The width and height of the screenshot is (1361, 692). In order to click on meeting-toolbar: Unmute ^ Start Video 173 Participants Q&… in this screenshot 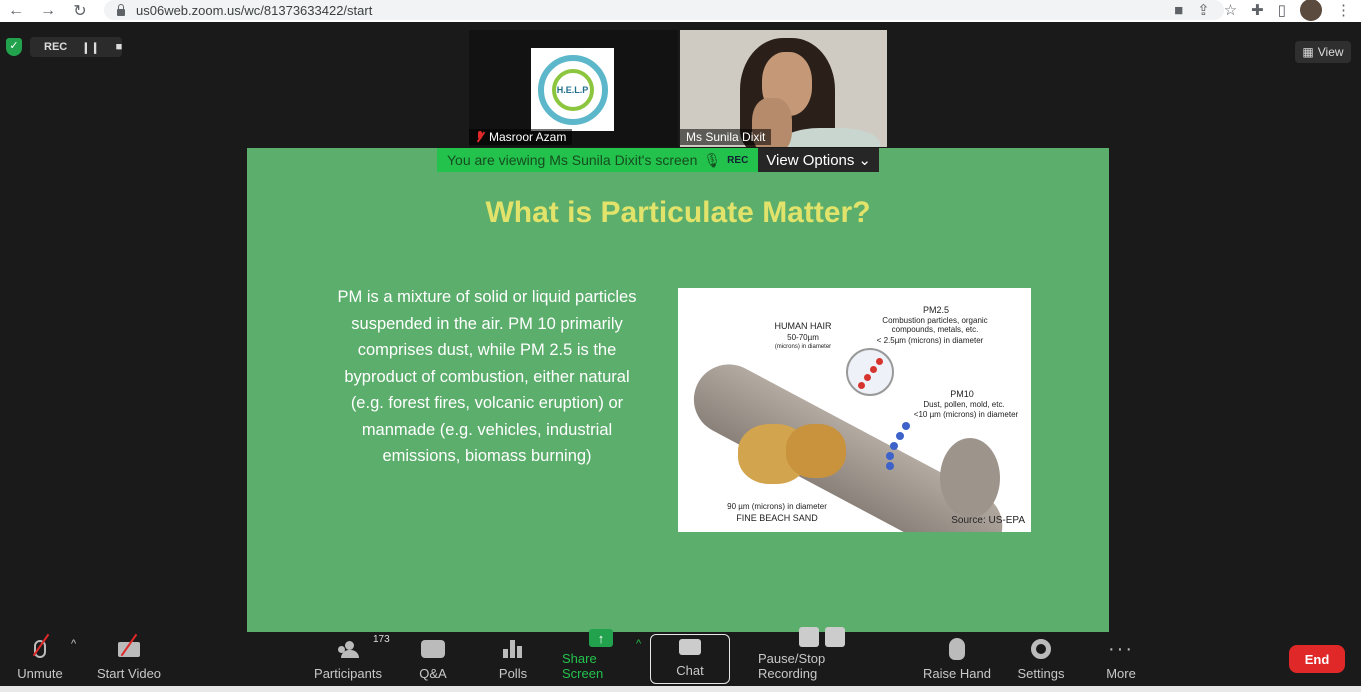, I will do `click(680, 659)`.